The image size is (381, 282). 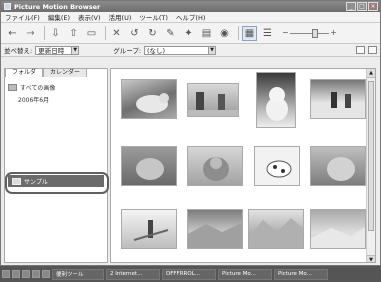 What do you see at coordinates (16, 181) in the screenshot?
I see `folder-icon` at bounding box center [16, 181].